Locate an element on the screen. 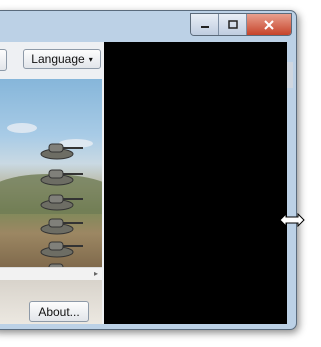 Image resolution: width=321 pixels, height=347 pixels. resize-cursor-icon is located at coordinates (292, 220).